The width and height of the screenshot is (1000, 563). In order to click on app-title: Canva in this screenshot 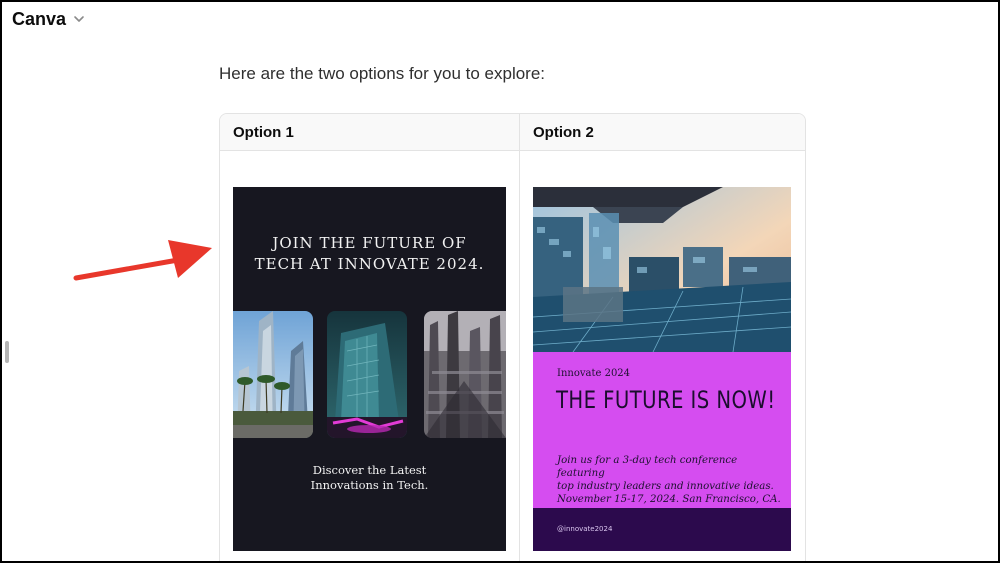, I will do `click(39, 18)`.